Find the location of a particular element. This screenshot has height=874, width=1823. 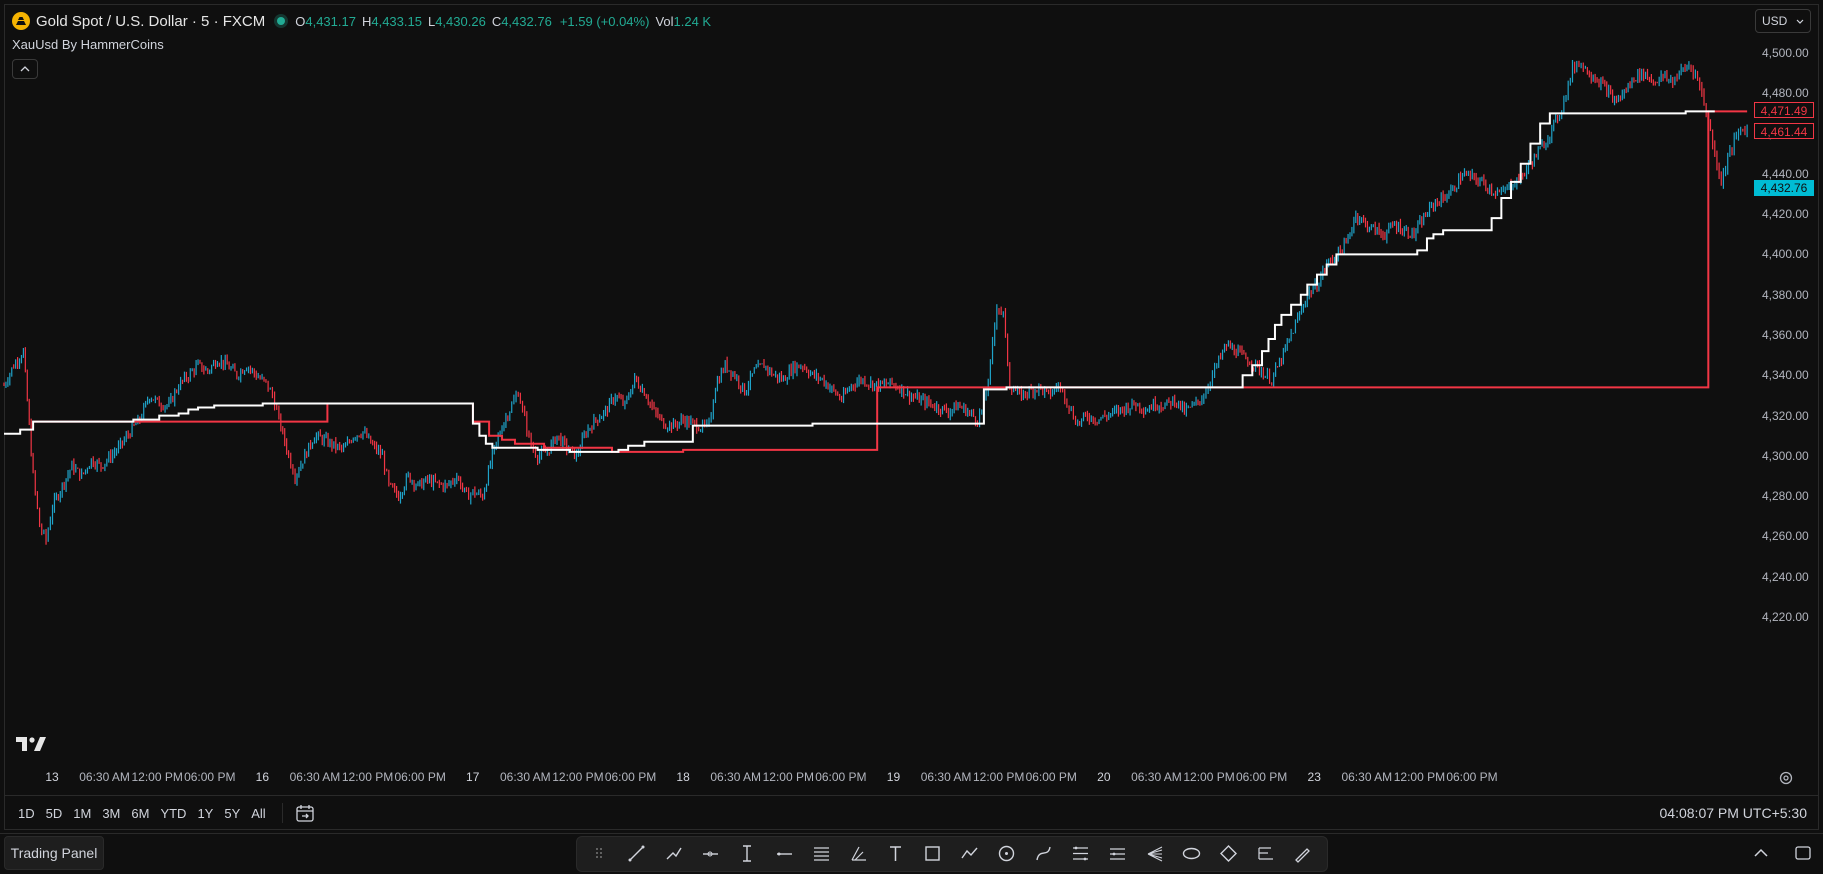

range-button-ytd: YTD is located at coordinates (173, 813).